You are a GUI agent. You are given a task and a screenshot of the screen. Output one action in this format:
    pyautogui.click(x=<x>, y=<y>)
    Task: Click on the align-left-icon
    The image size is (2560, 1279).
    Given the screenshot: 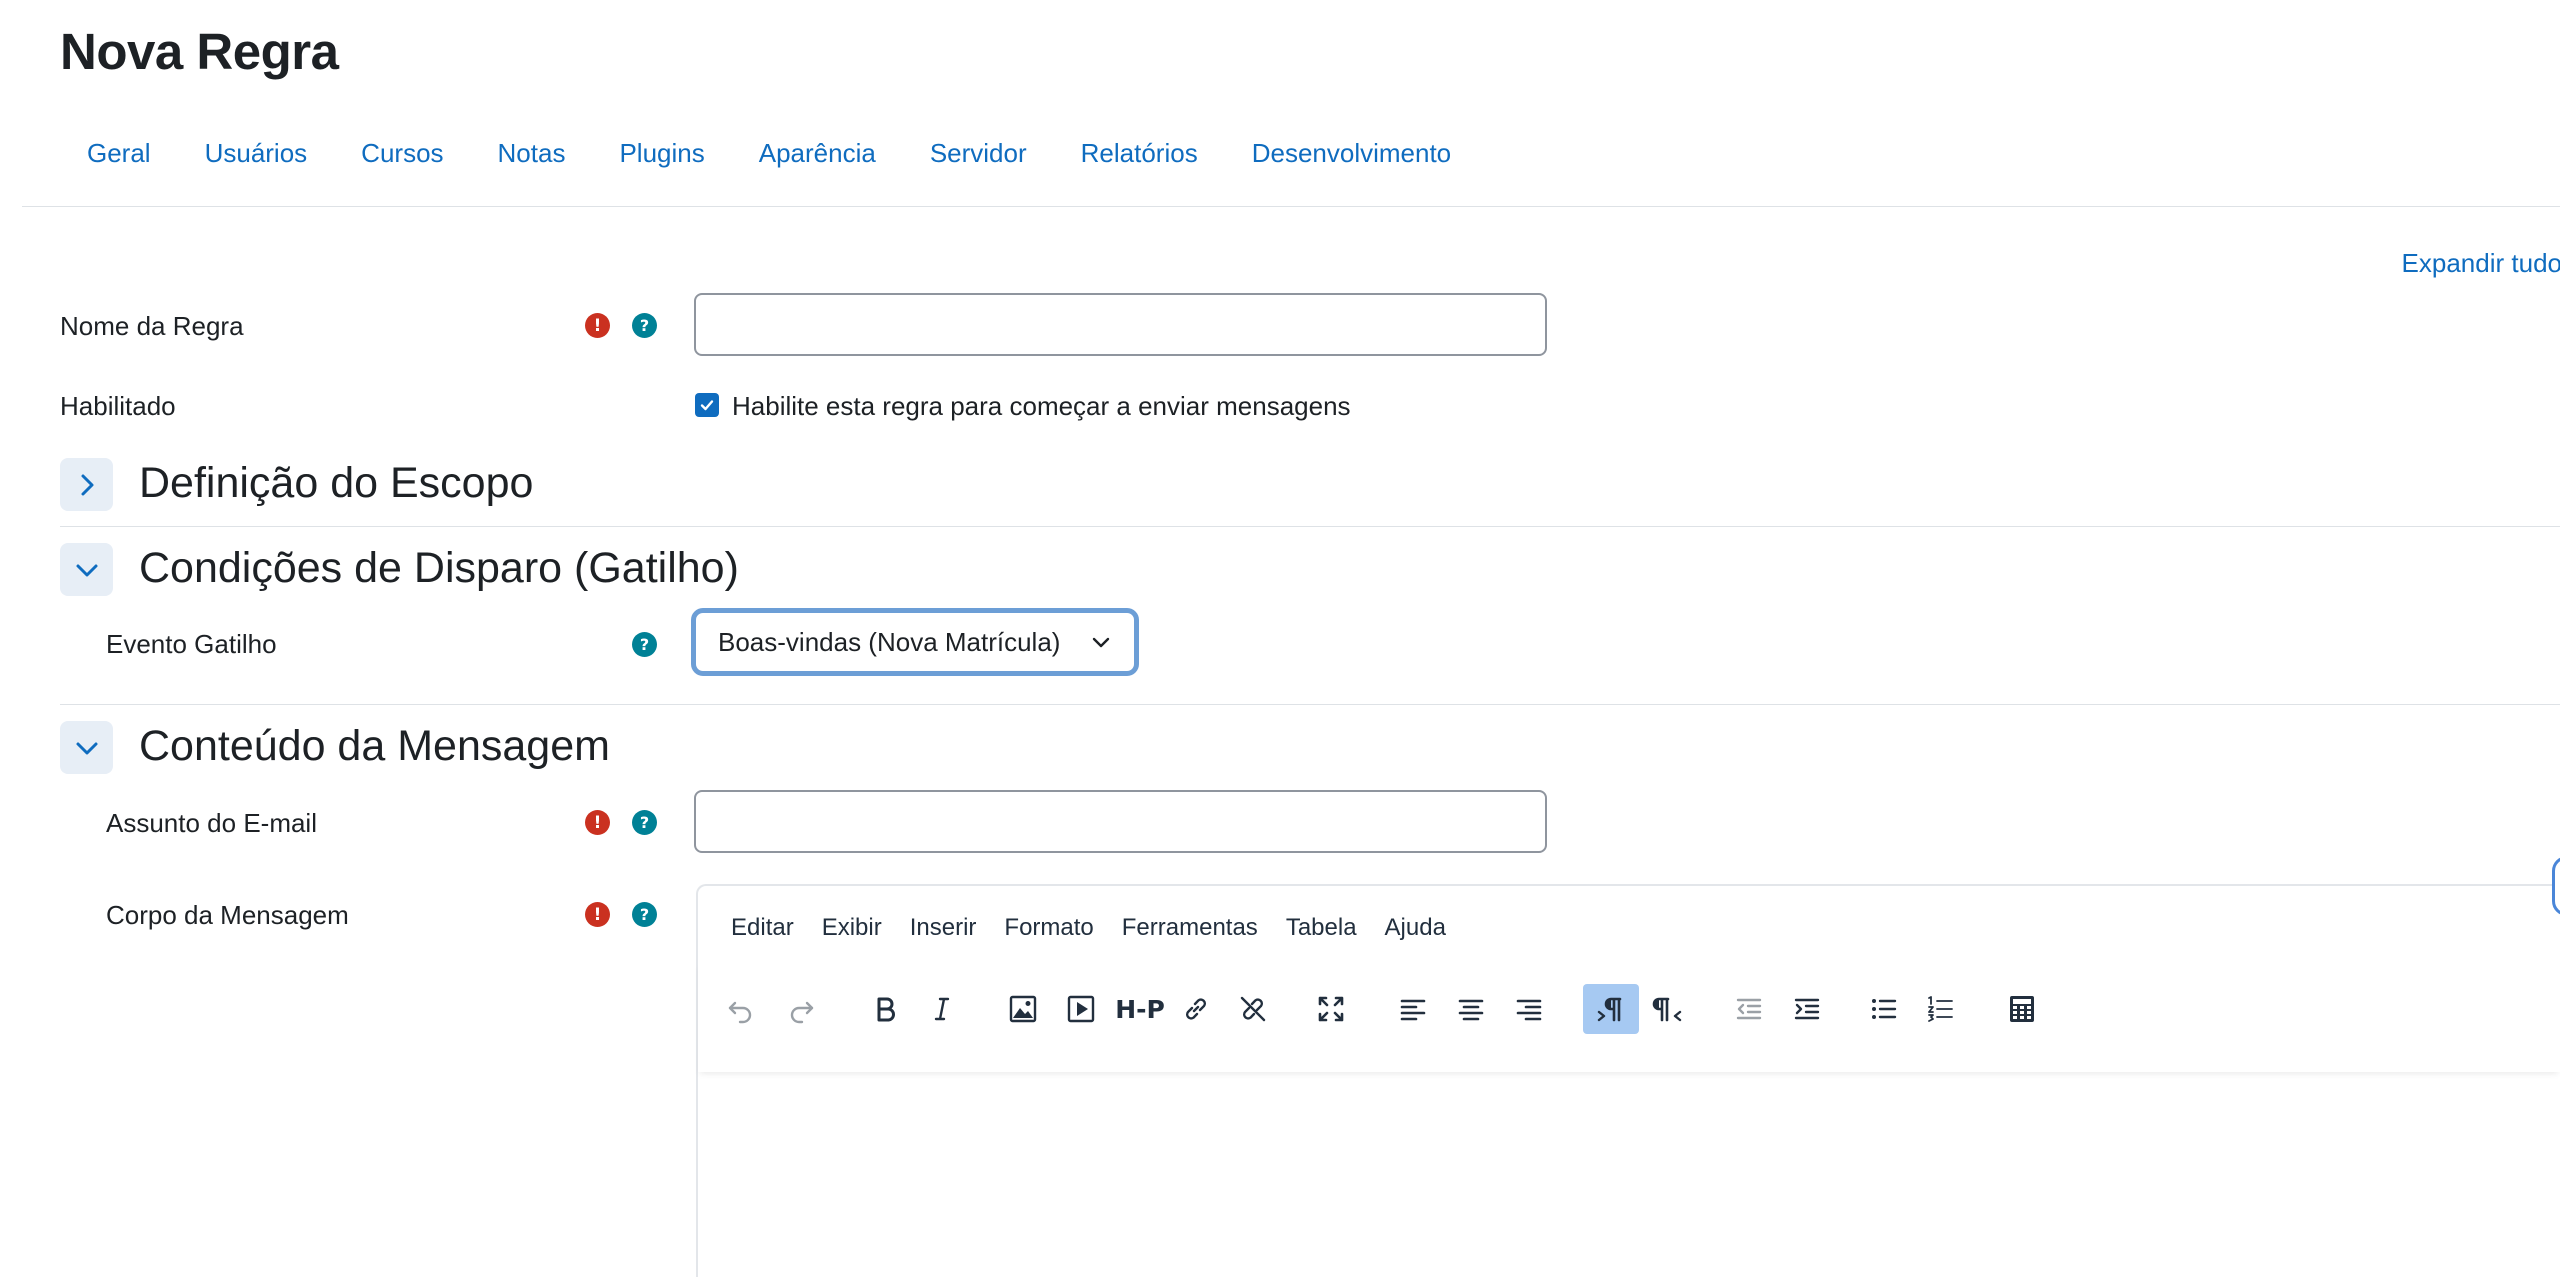 What is the action you would take?
    pyautogui.click(x=1413, y=1010)
    